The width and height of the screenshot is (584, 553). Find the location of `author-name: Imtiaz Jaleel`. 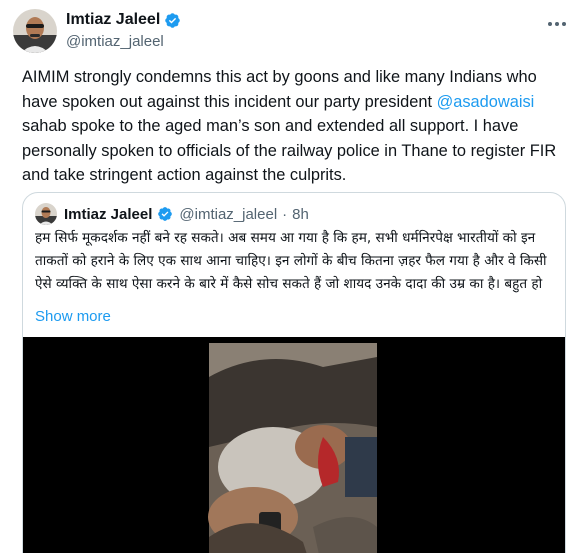

author-name: Imtiaz Jaleel is located at coordinates (113, 20).